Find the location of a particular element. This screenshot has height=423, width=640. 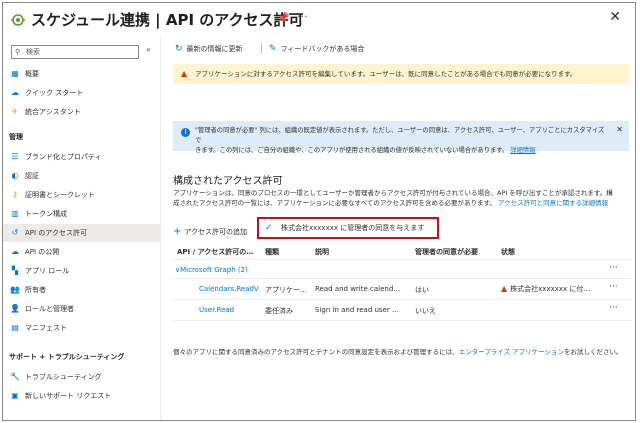

sidebar-item-owners: 👥 所有者 is located at coordinates (81, 290).